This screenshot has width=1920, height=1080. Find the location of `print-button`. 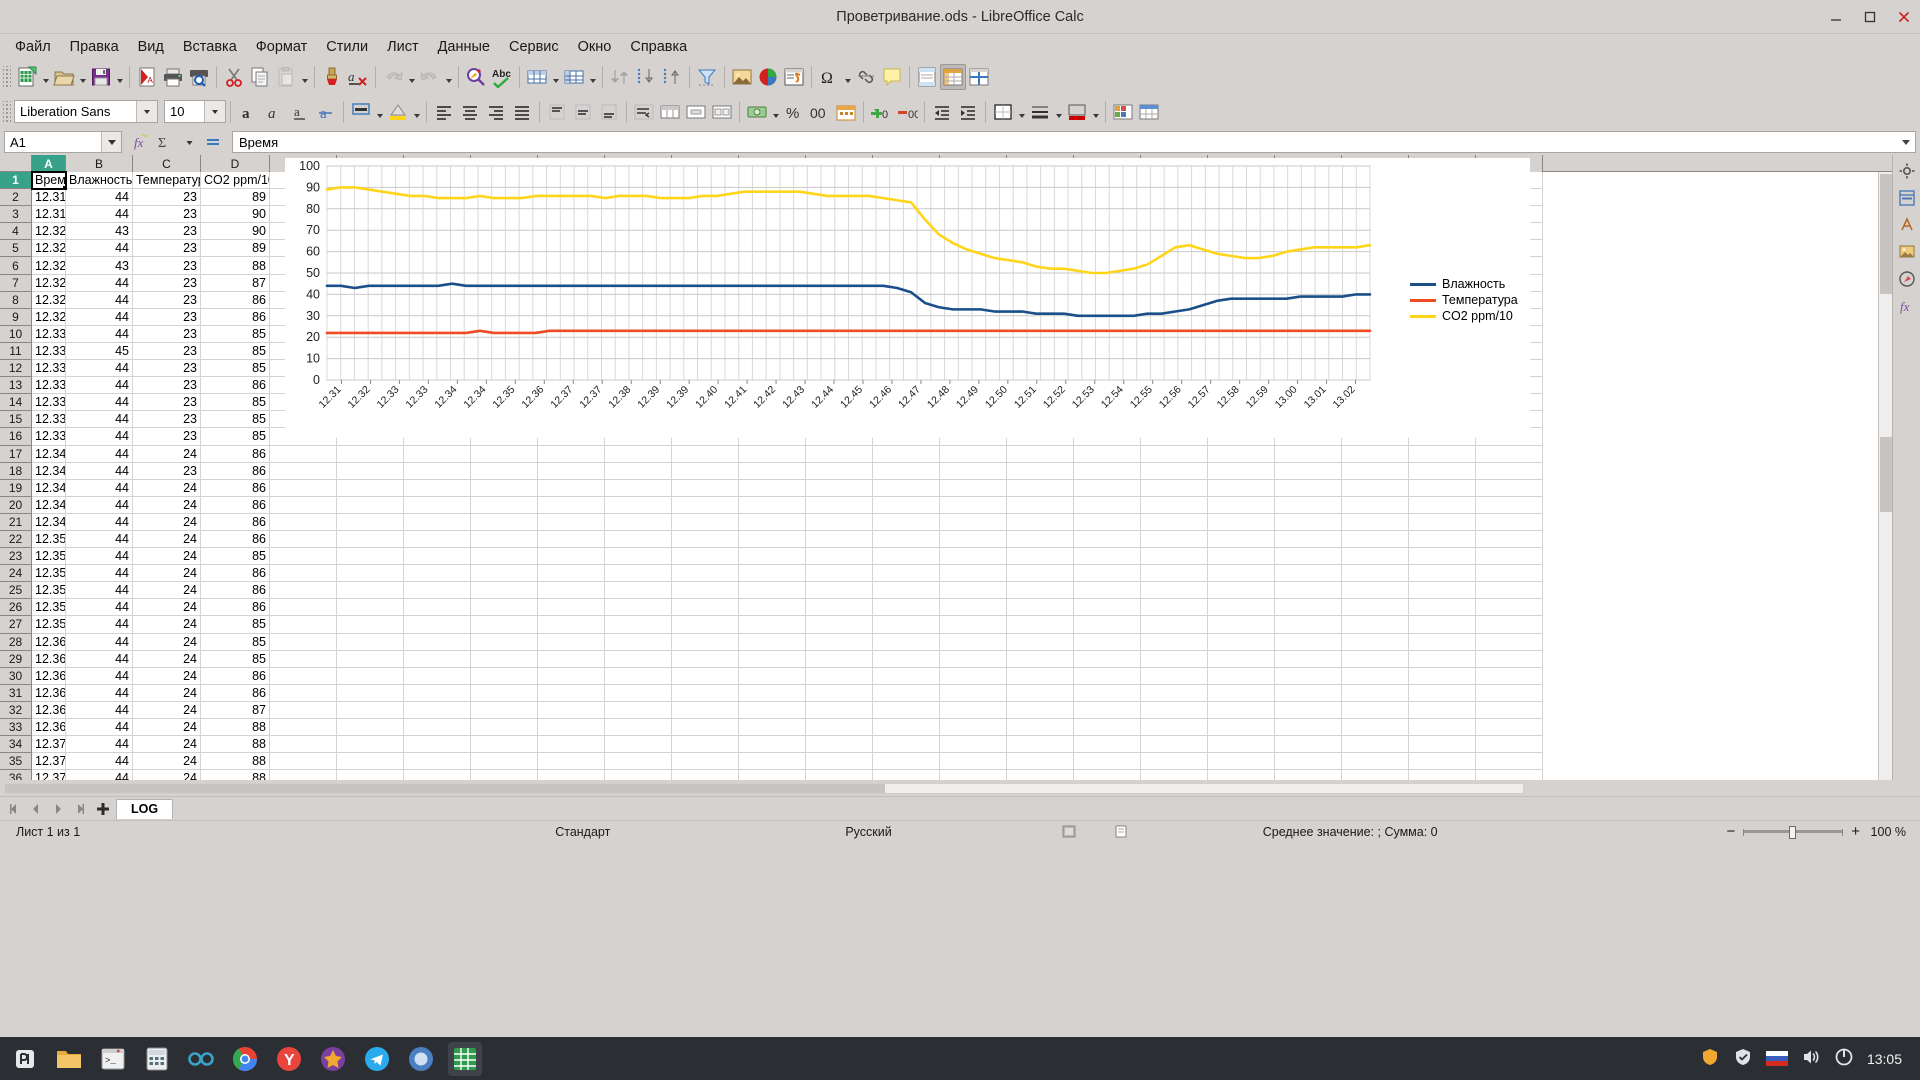

print-button is located at coordinates (173, 77).